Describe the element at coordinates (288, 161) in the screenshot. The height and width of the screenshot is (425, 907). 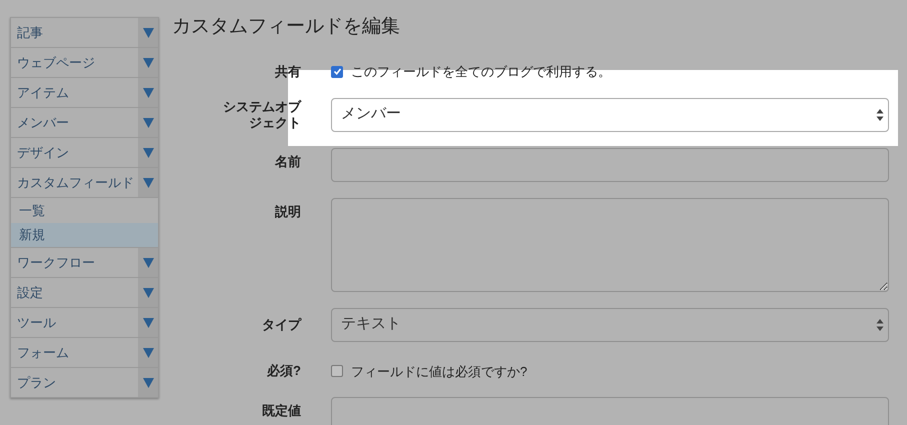
I see `field-label: 名前` at that location.